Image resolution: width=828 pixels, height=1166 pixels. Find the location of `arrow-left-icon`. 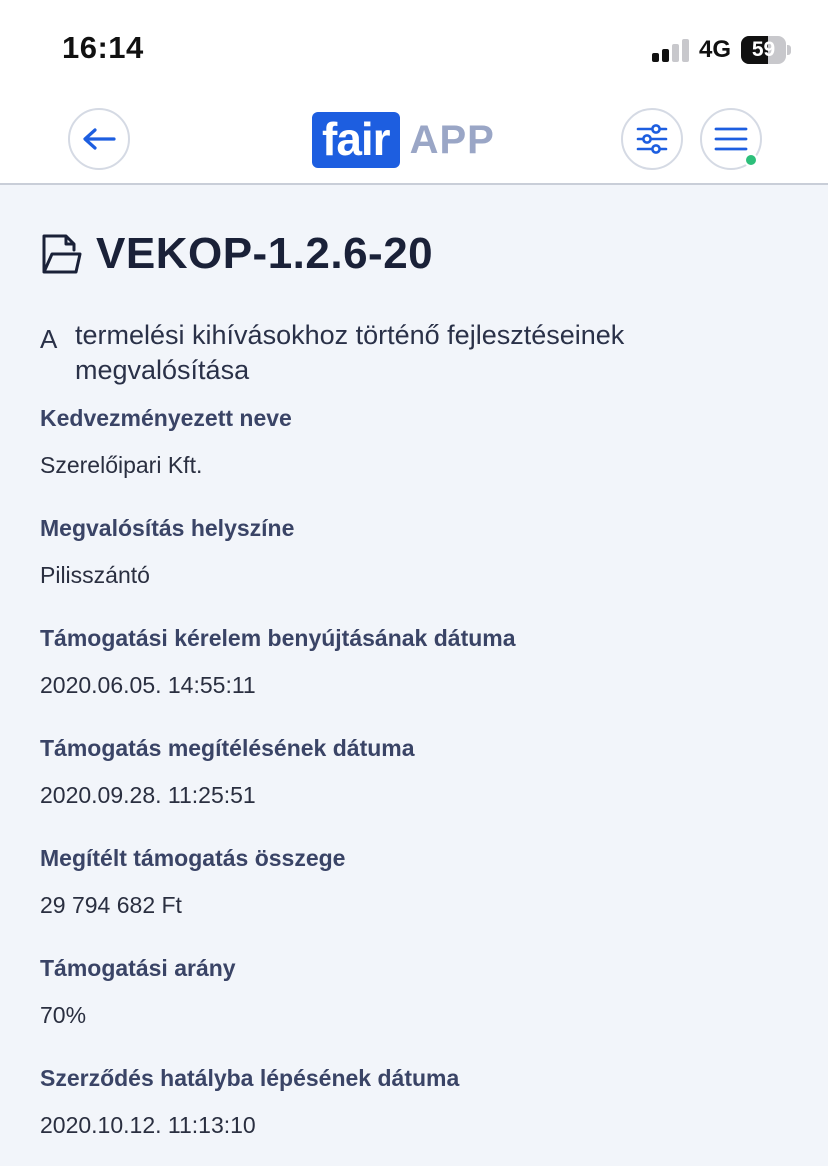

arrow-left-icon is located at coordinates (99, 139).